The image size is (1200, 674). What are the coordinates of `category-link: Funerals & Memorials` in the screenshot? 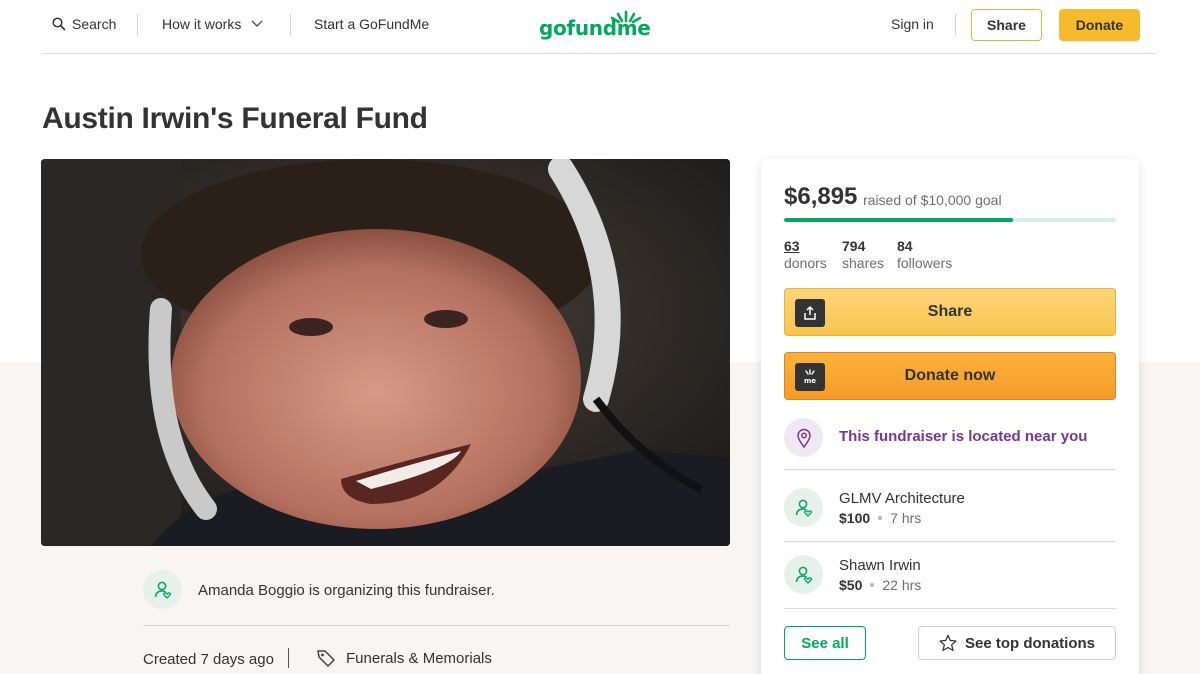 It's located at (404, 658).